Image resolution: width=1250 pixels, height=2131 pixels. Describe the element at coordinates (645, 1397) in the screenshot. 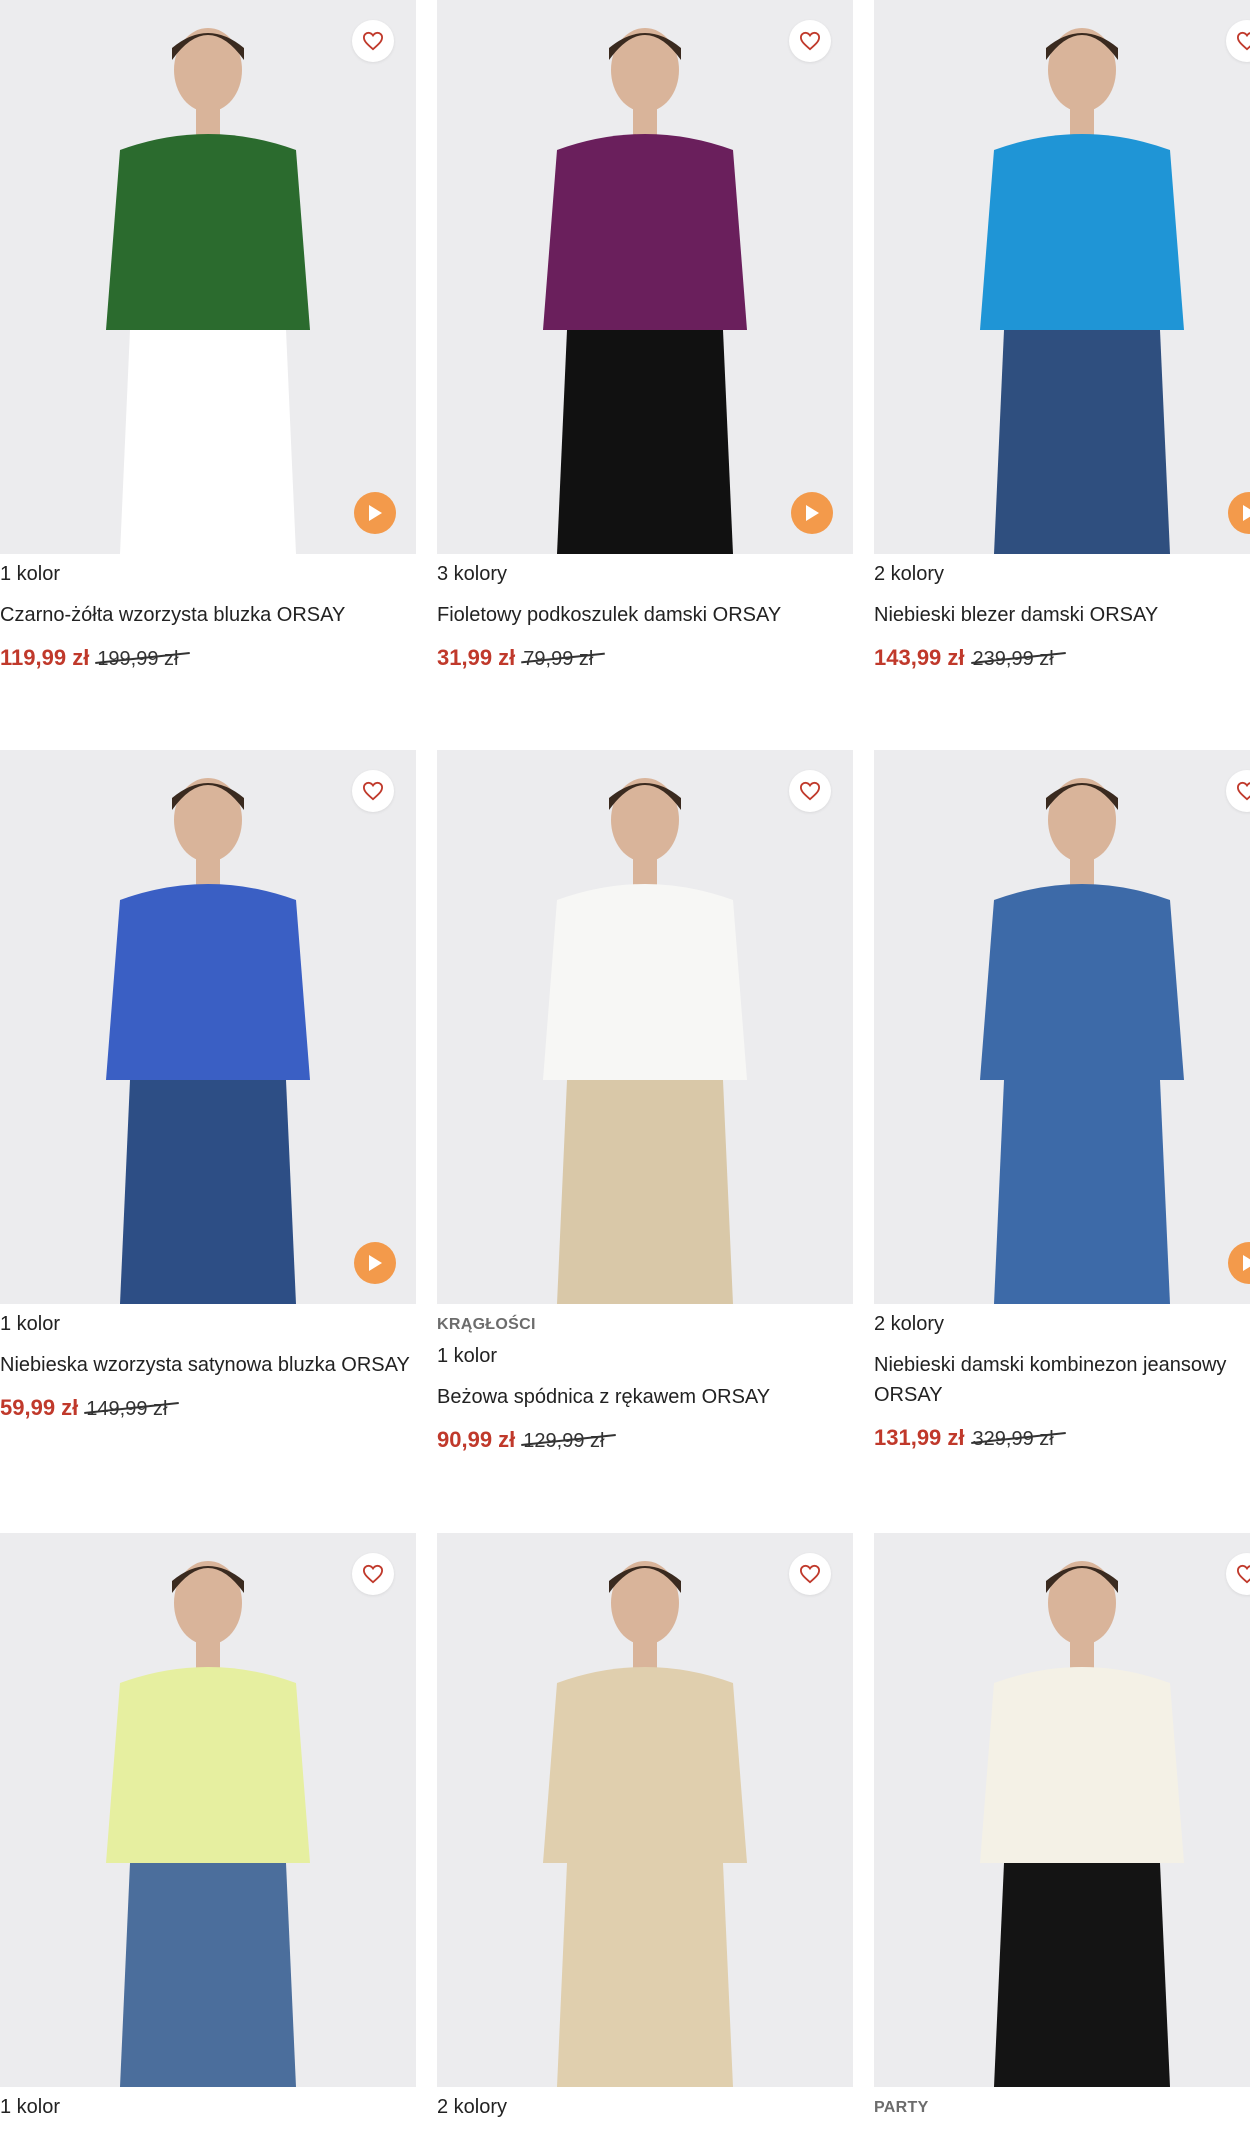

I see `product-name: Beżowa spódnica z rękawem ORSAY` at that location.